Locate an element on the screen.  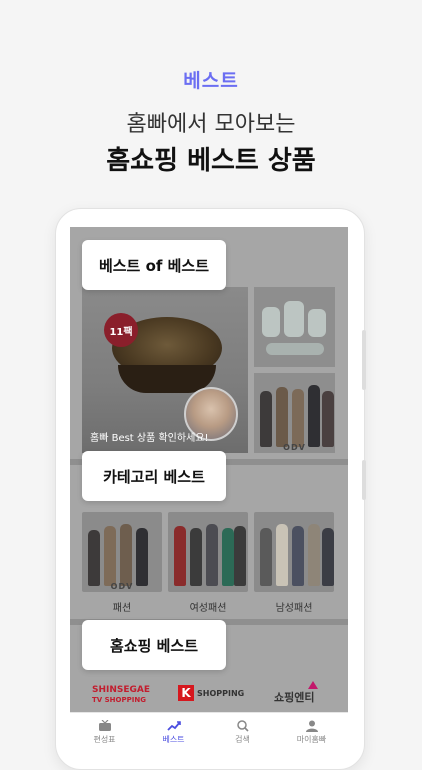
tab-label: 편성표 is located at coordinates (104, 739).